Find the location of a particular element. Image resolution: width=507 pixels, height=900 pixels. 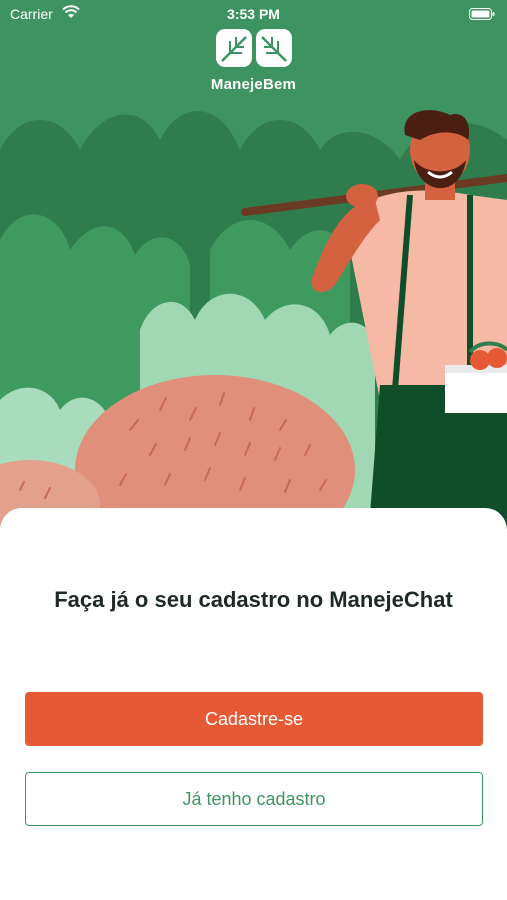

clock-time: 3:53 PM is located at coordinates (253, 14).